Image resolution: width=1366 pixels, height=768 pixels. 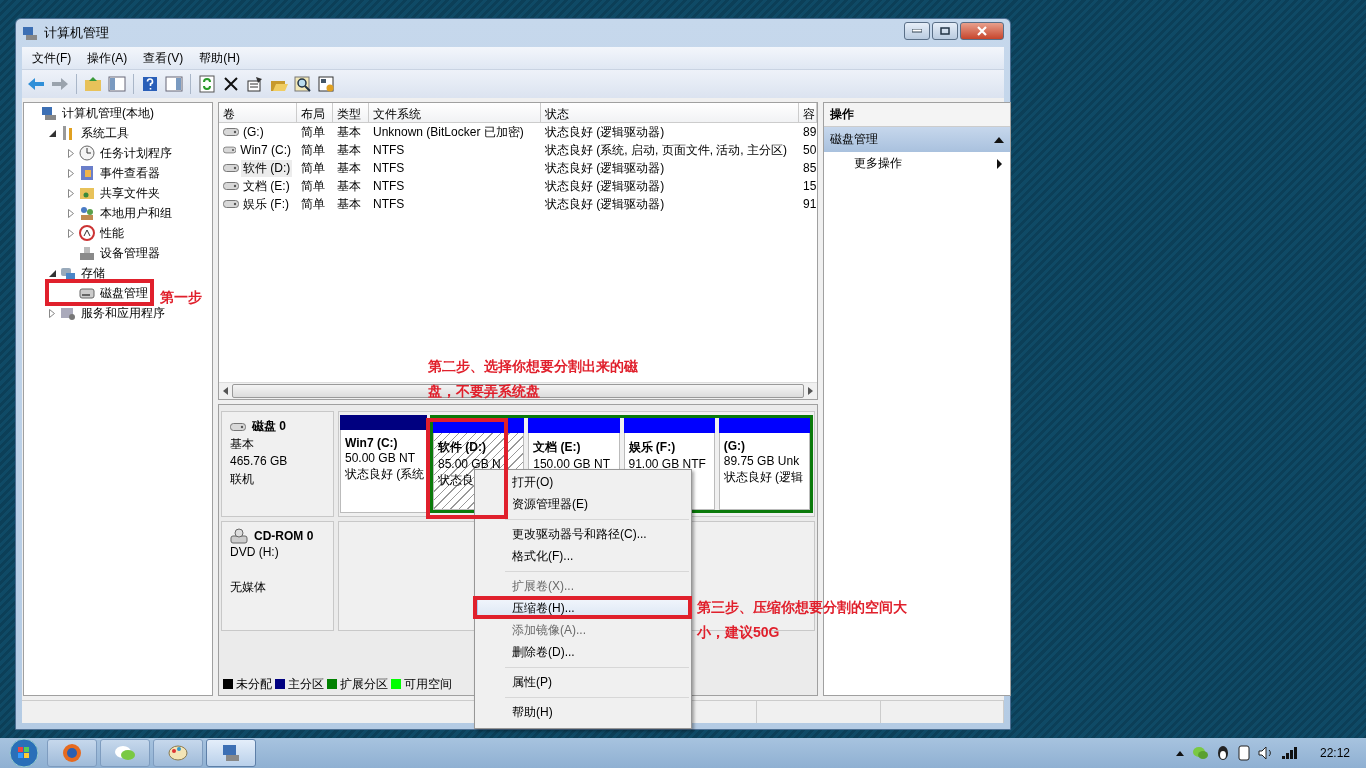 I want to click on clock: 22:12, so click(x=1334, y=753).